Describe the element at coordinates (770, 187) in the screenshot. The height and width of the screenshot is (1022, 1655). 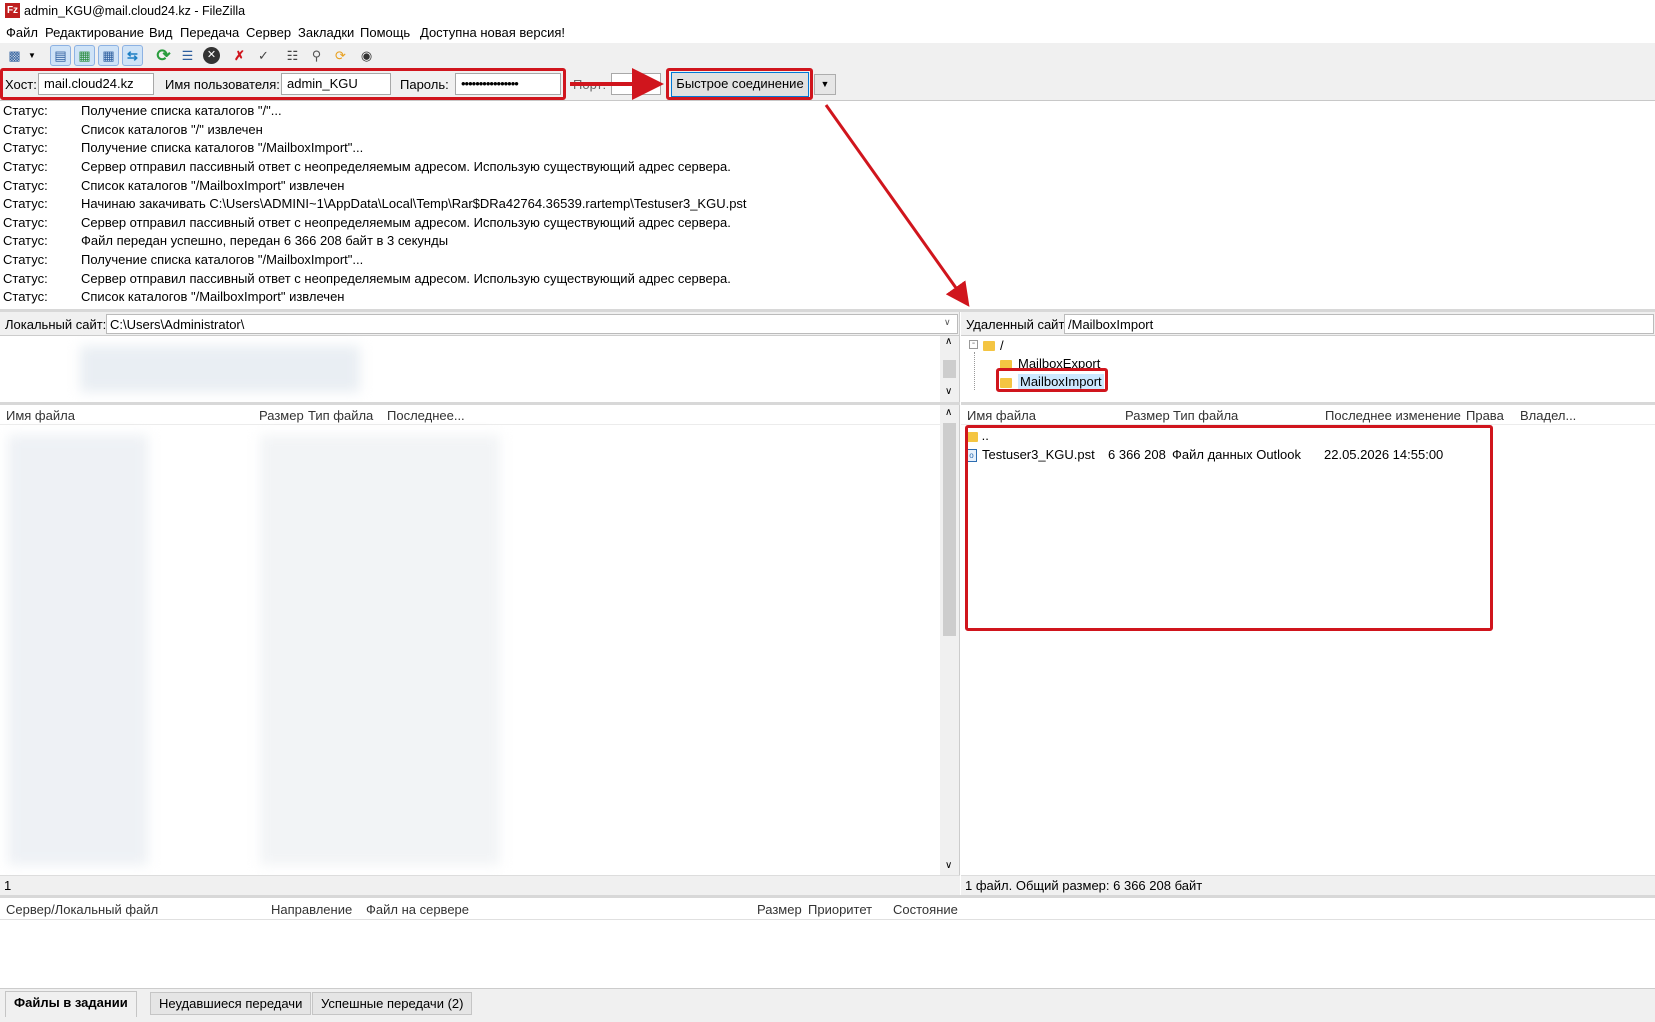
I see `annotation-arrows` at that location.